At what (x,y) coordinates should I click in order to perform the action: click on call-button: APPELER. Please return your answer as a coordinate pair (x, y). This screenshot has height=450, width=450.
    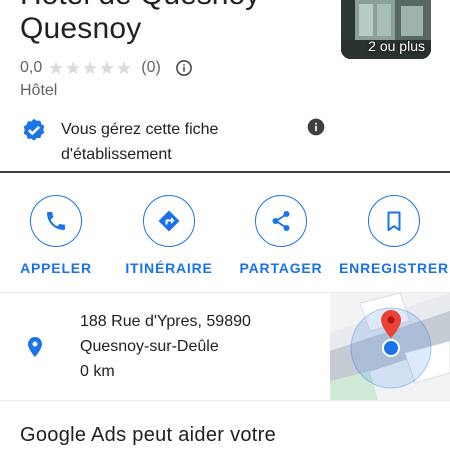
    Looking at the image, I should click on (56, 235).